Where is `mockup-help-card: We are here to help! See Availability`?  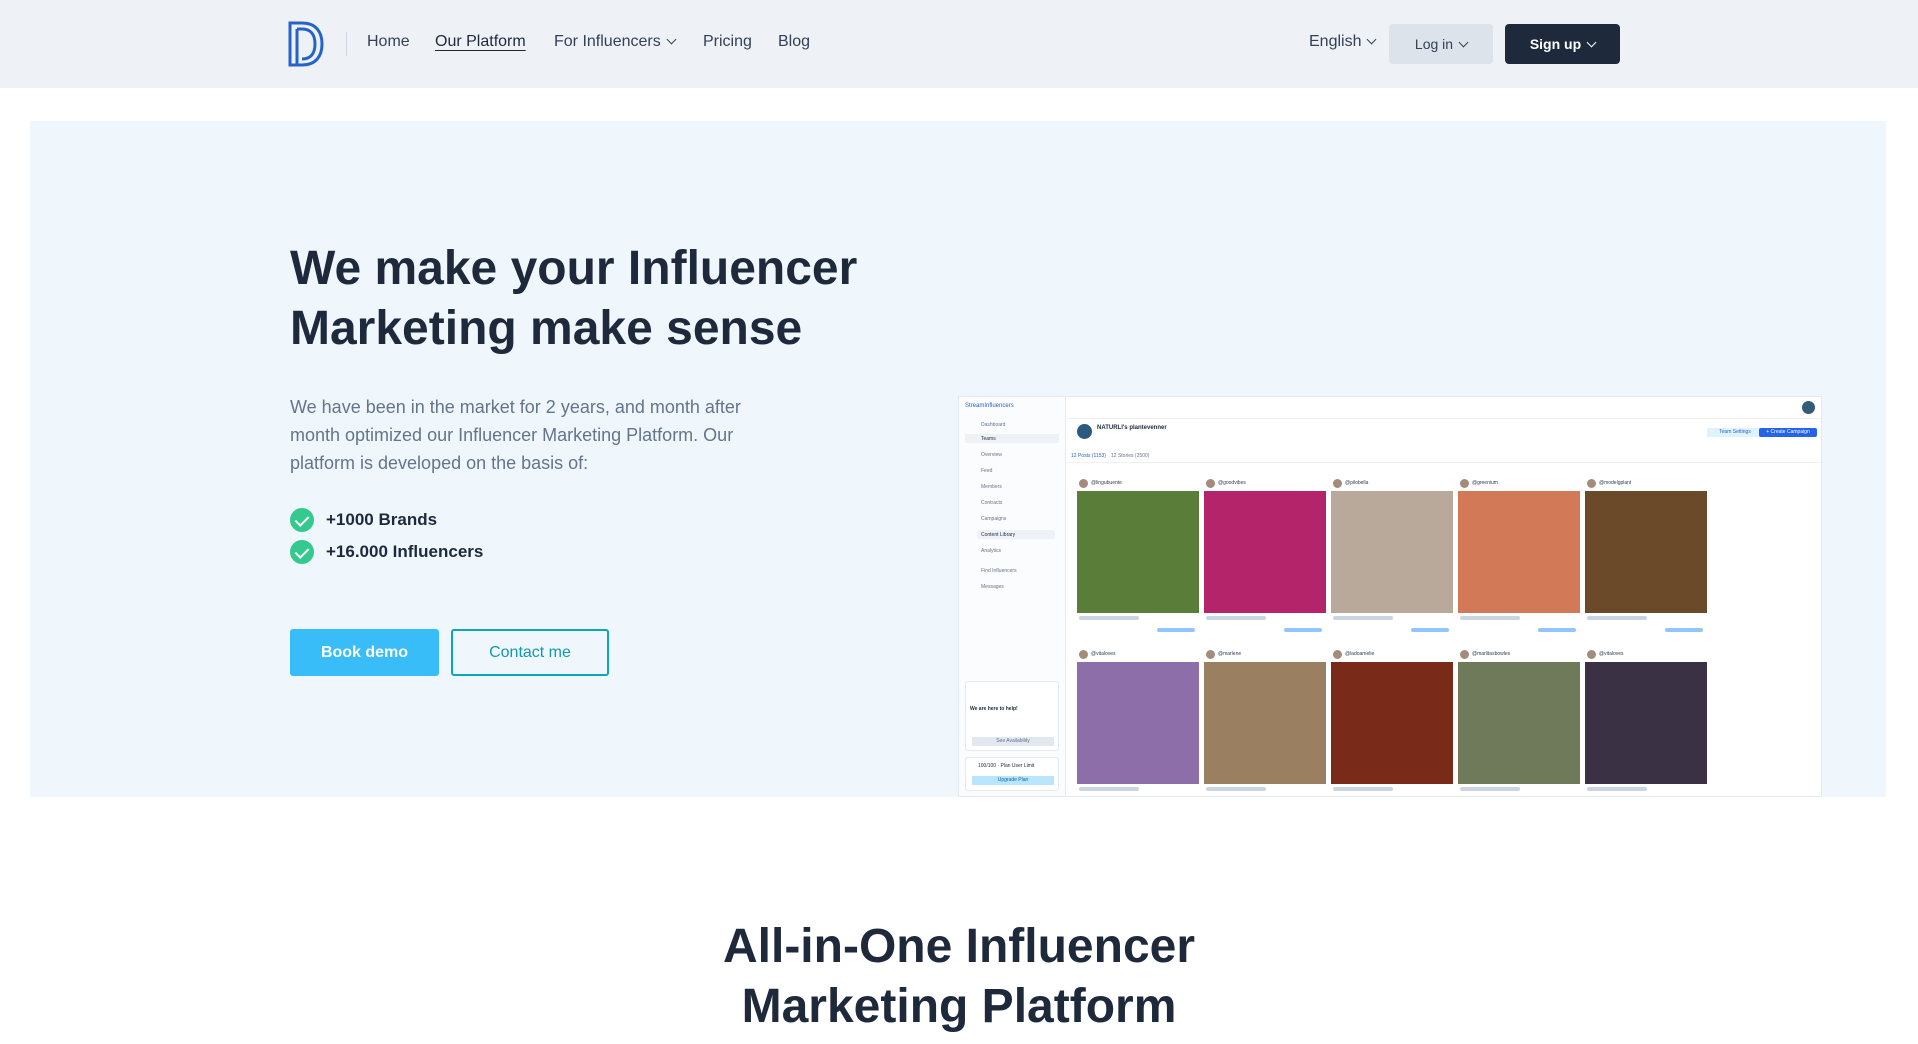
mockup-help-card: We are here to help! See Availability is located at coordinates (1012, 716).